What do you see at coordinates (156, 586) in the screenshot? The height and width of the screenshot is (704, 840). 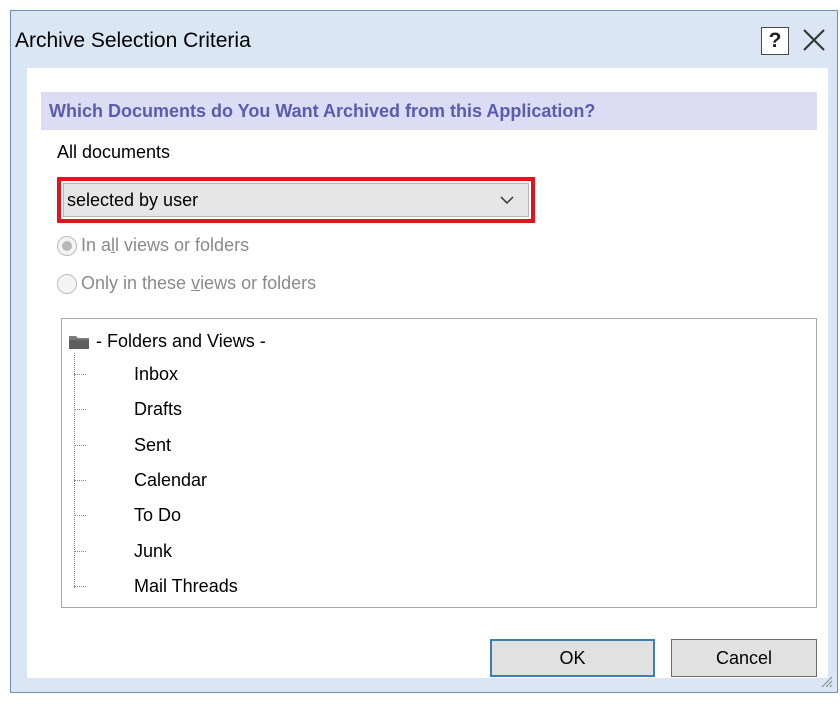 I see `tree-item-mail-threads: Mail Threads` at bounding box center [156, 586].